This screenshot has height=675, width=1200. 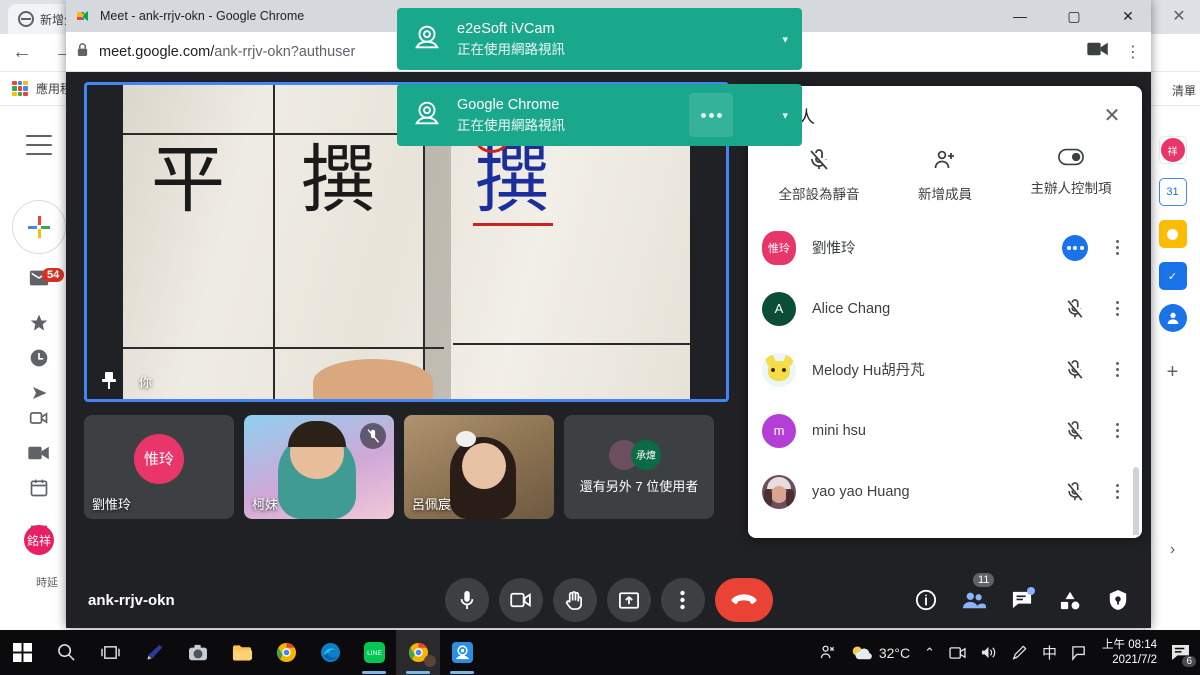 What do you see at coordinates (513, 224) in the screenshot?
I see `red-underline-mark` at bounding box center [513, 224].